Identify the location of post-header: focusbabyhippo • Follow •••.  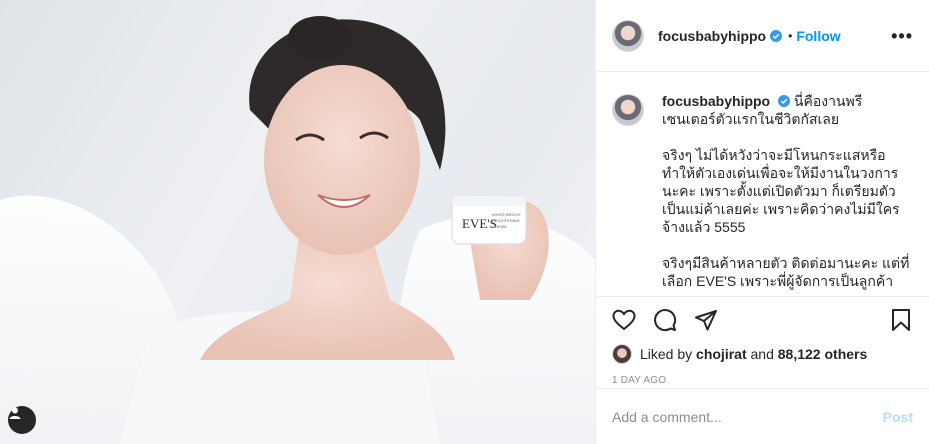
(762, 36).